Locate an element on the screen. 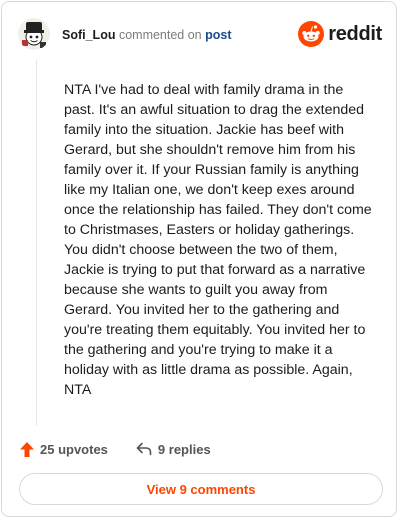 This screenshot has height=520, width=400. replies-button: 9 replies is located at coordinates (173, 449).